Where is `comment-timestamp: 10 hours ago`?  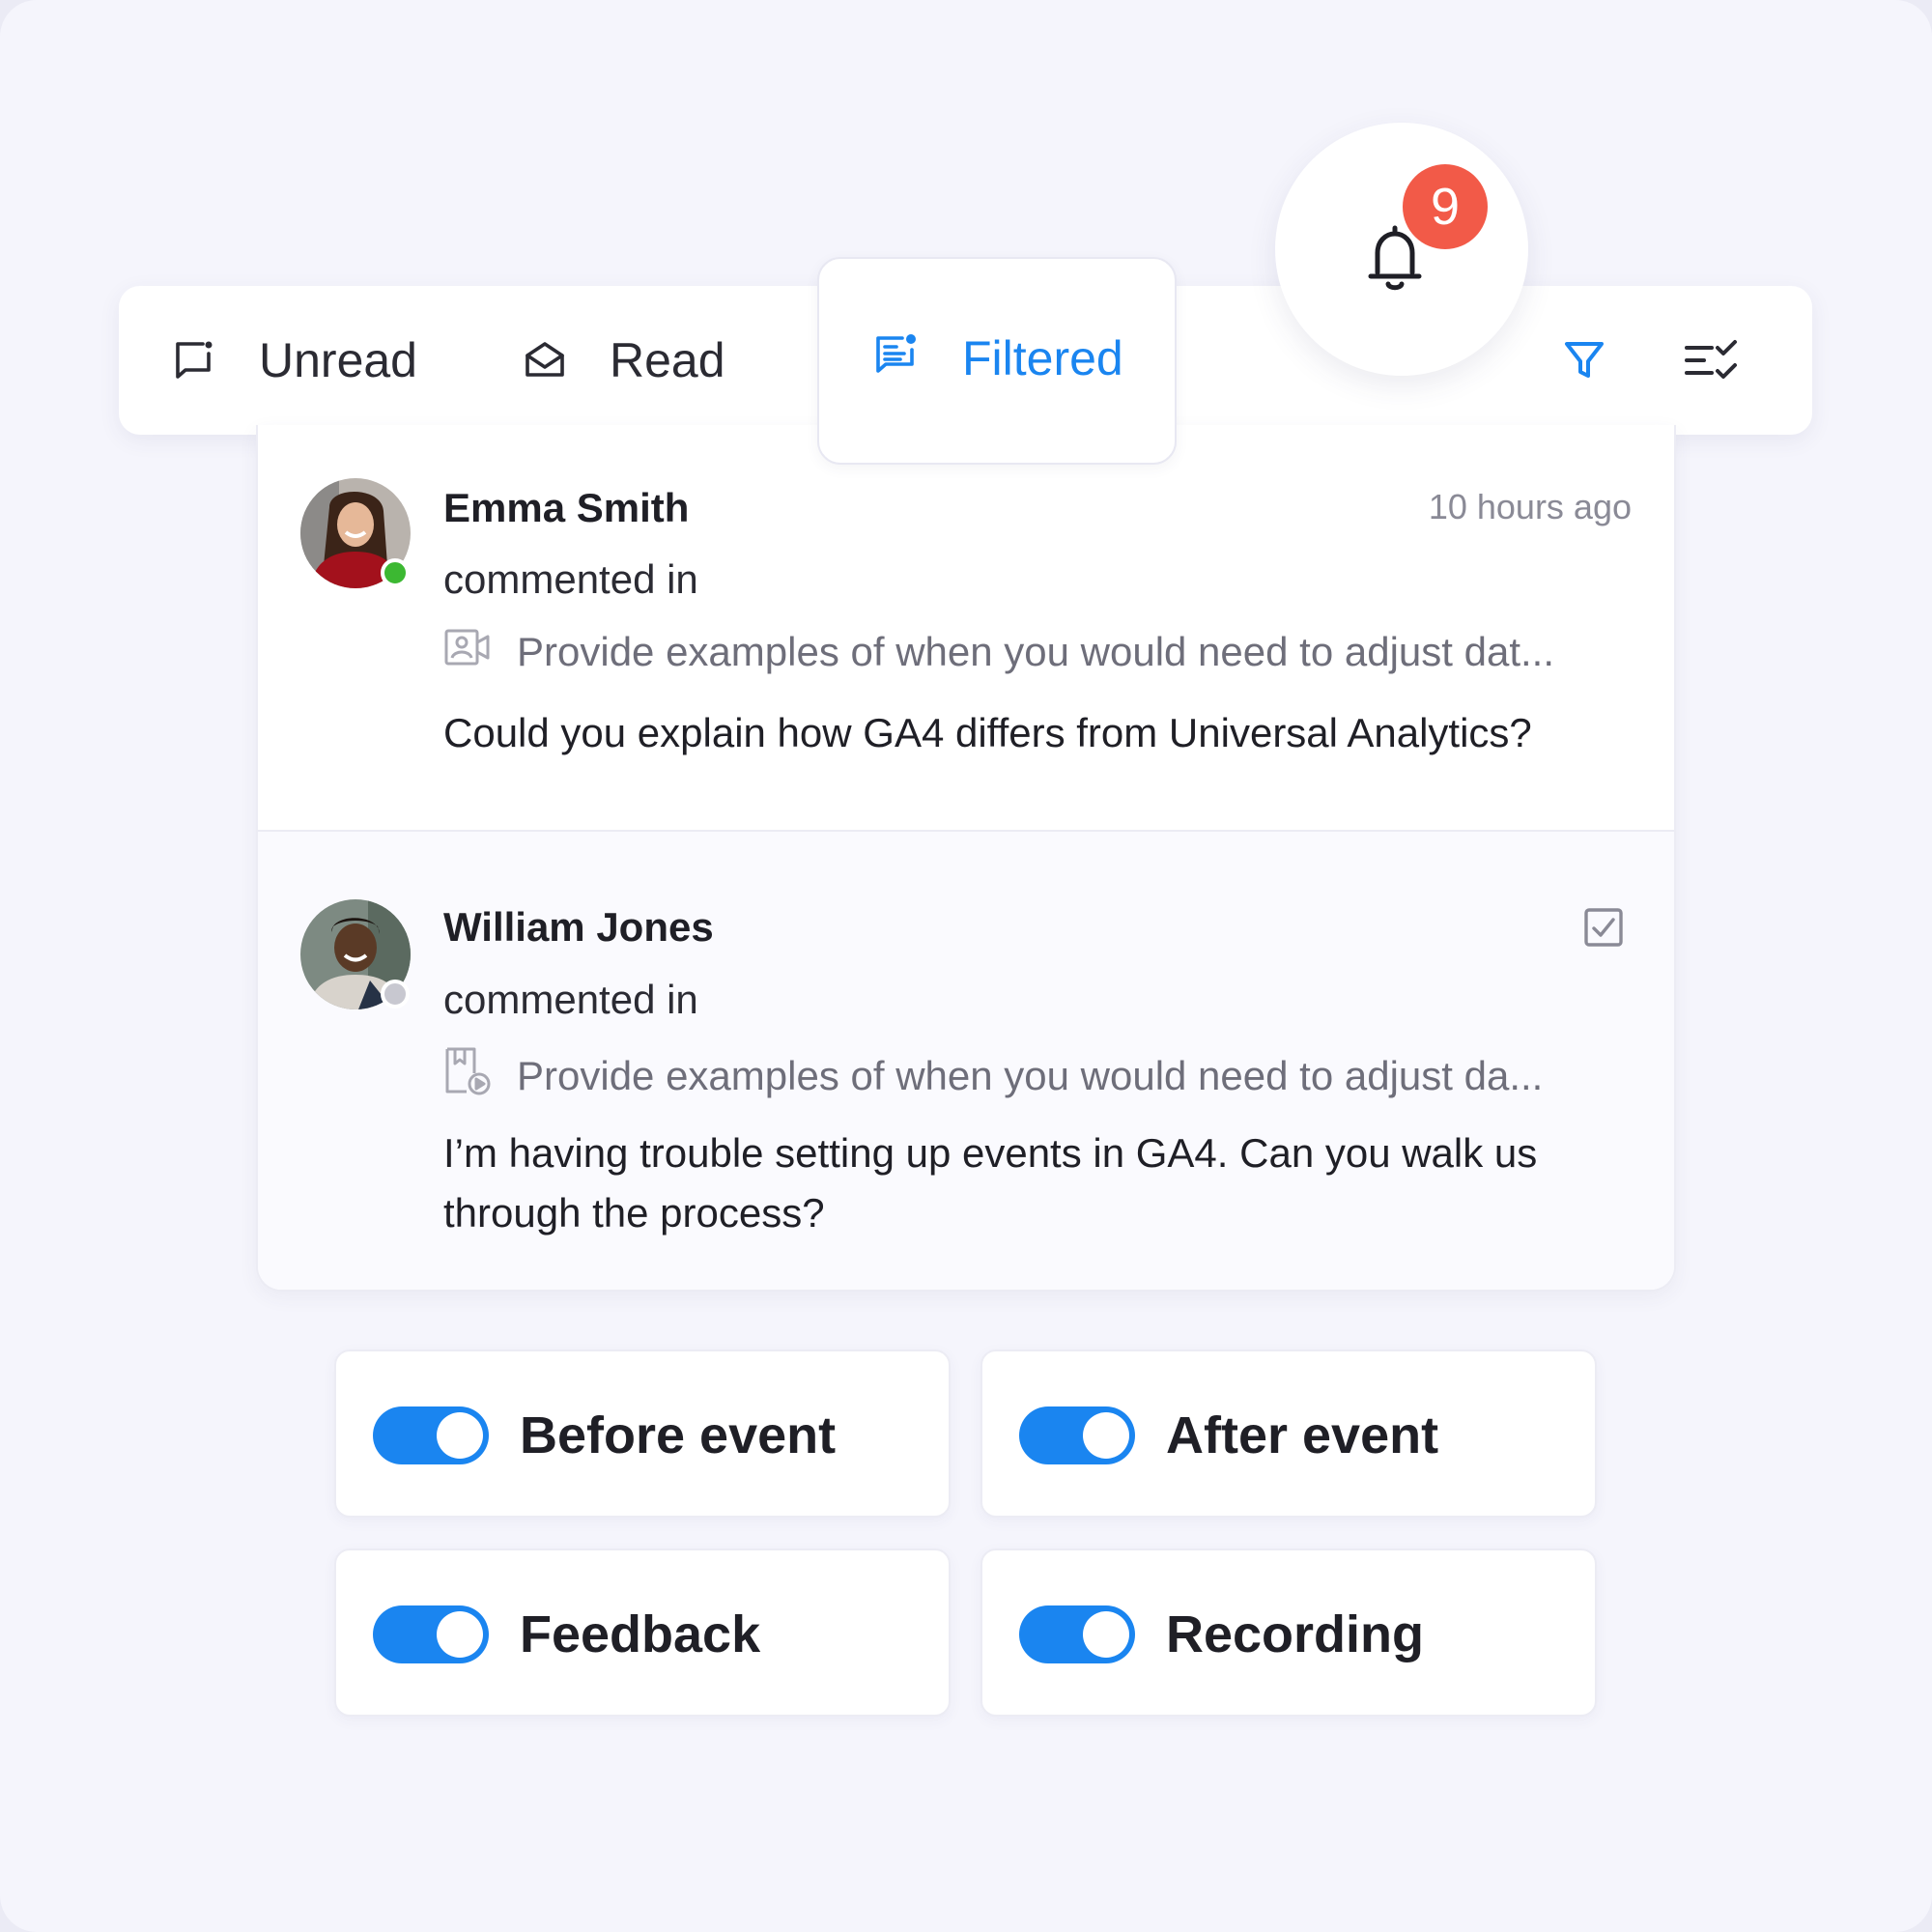
comment-timestamp: 10 hours ago is located at coordinates (1530, 506).